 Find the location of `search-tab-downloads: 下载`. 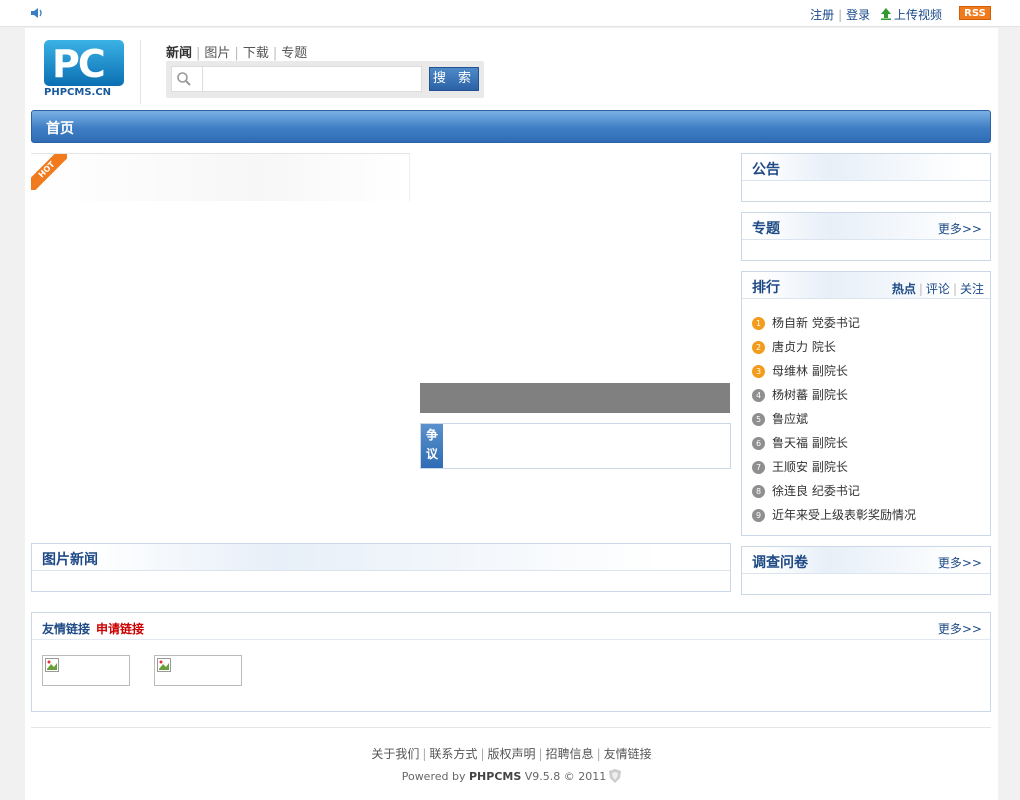

search-tab-downloads: 下载 is located at coordinates (256, 53).